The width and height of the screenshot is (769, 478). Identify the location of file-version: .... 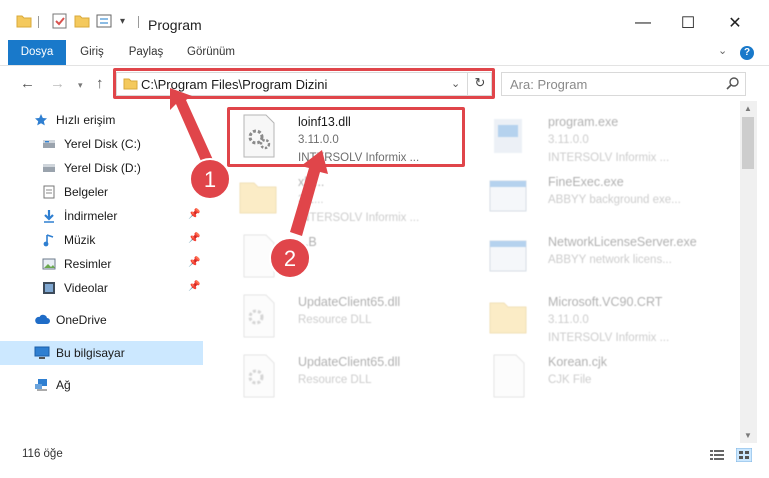
(303, 260).